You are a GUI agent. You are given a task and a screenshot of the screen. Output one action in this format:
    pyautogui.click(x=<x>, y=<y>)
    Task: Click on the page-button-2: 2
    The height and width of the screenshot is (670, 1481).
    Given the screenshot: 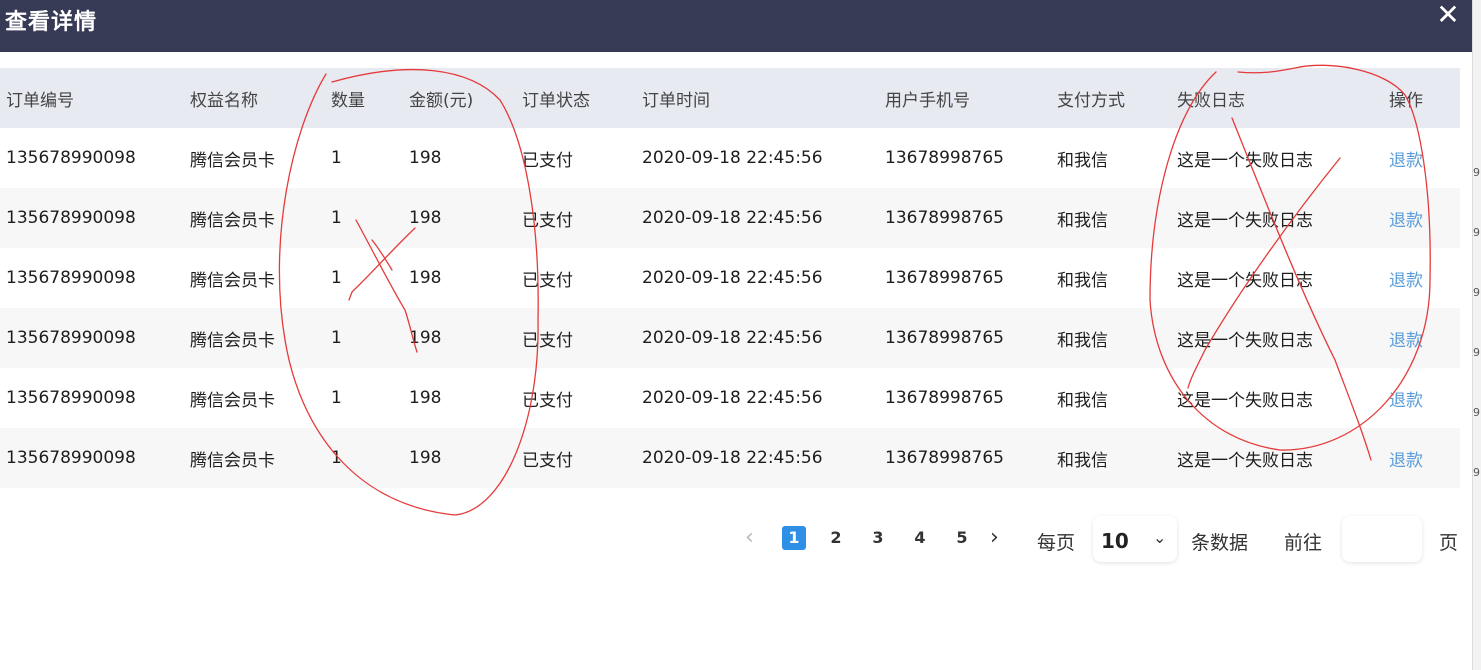 What is the action you would take?
    pyautogui.click(x=836, y=538)
    